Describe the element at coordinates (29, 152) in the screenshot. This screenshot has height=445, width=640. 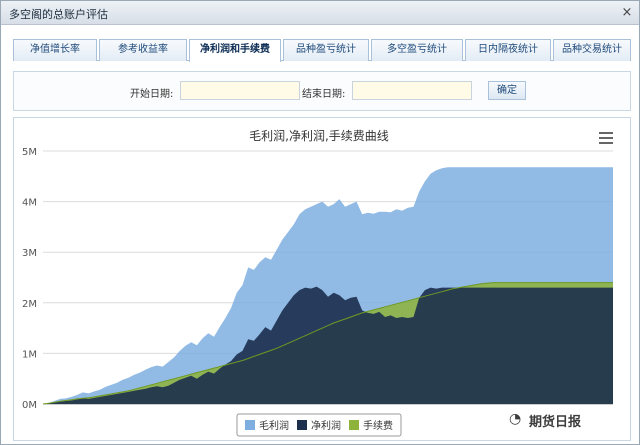
I see `y-tick-label: 5M` at that location.